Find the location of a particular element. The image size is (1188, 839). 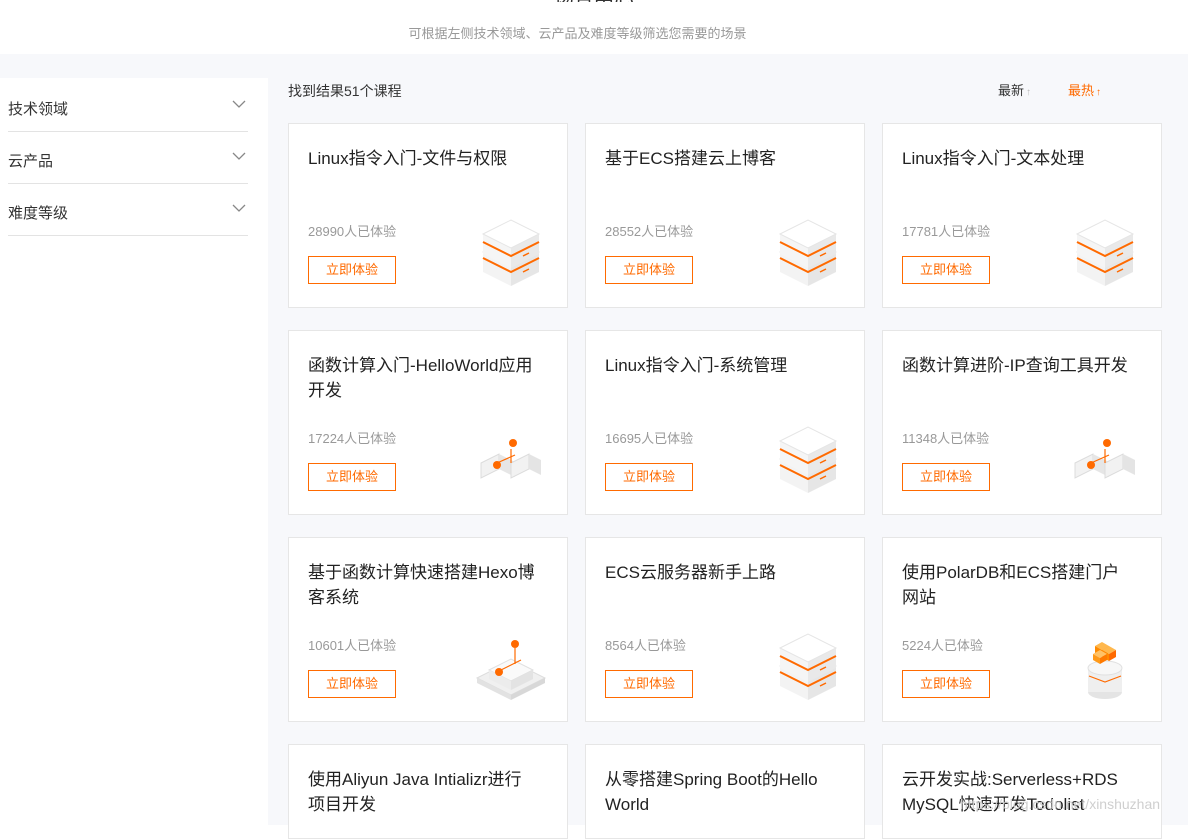

course-count: 17781人已体验 is located at coordinates (946, 231).